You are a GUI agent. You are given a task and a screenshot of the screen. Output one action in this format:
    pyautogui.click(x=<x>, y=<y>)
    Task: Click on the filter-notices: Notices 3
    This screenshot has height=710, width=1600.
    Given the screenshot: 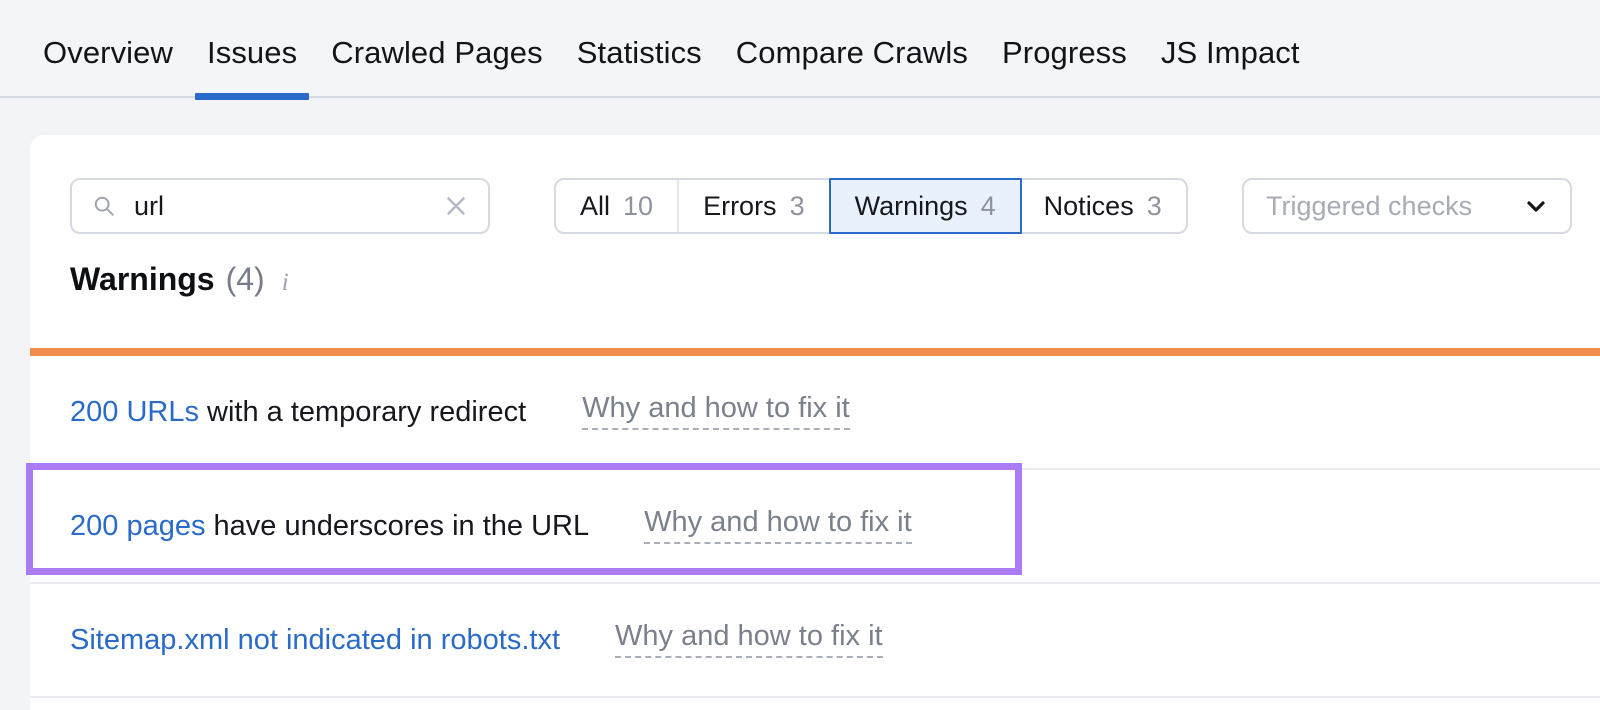 What is the action you would take?
    pyautogui.click(x=1103, y=206)
    